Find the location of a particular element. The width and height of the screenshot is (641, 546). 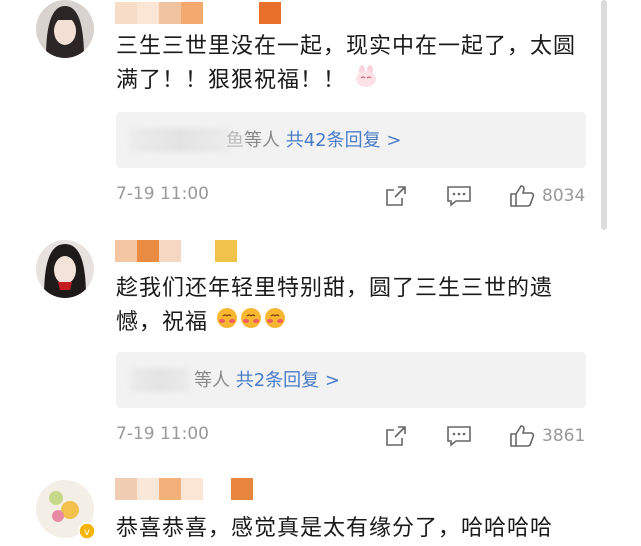

verified-badge-icon: v is located at coordinates (87, 533).